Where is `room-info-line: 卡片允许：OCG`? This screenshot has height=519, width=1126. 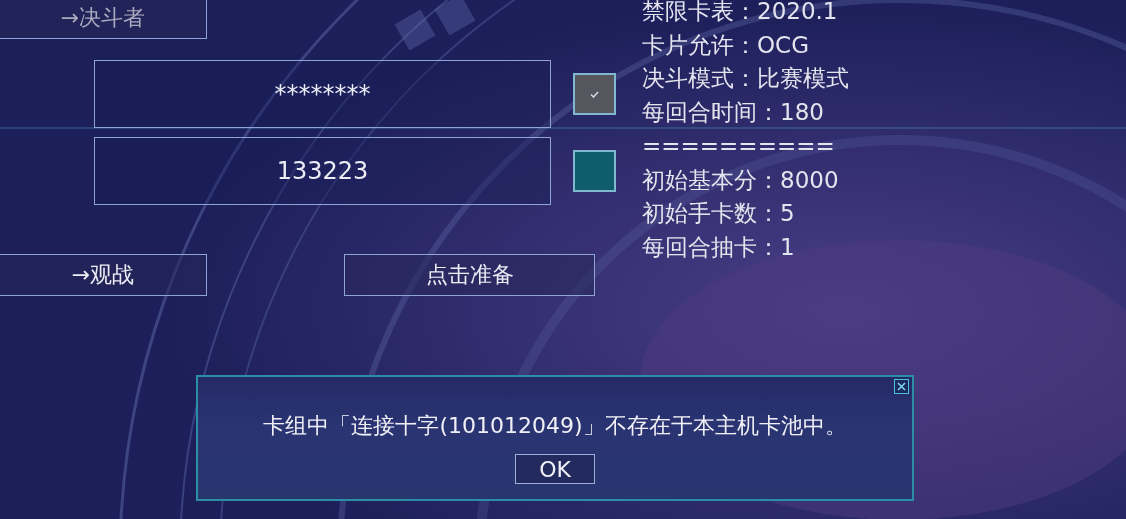
room-info-line: 卡片允许：OCG is located at coordinates (726, 45).